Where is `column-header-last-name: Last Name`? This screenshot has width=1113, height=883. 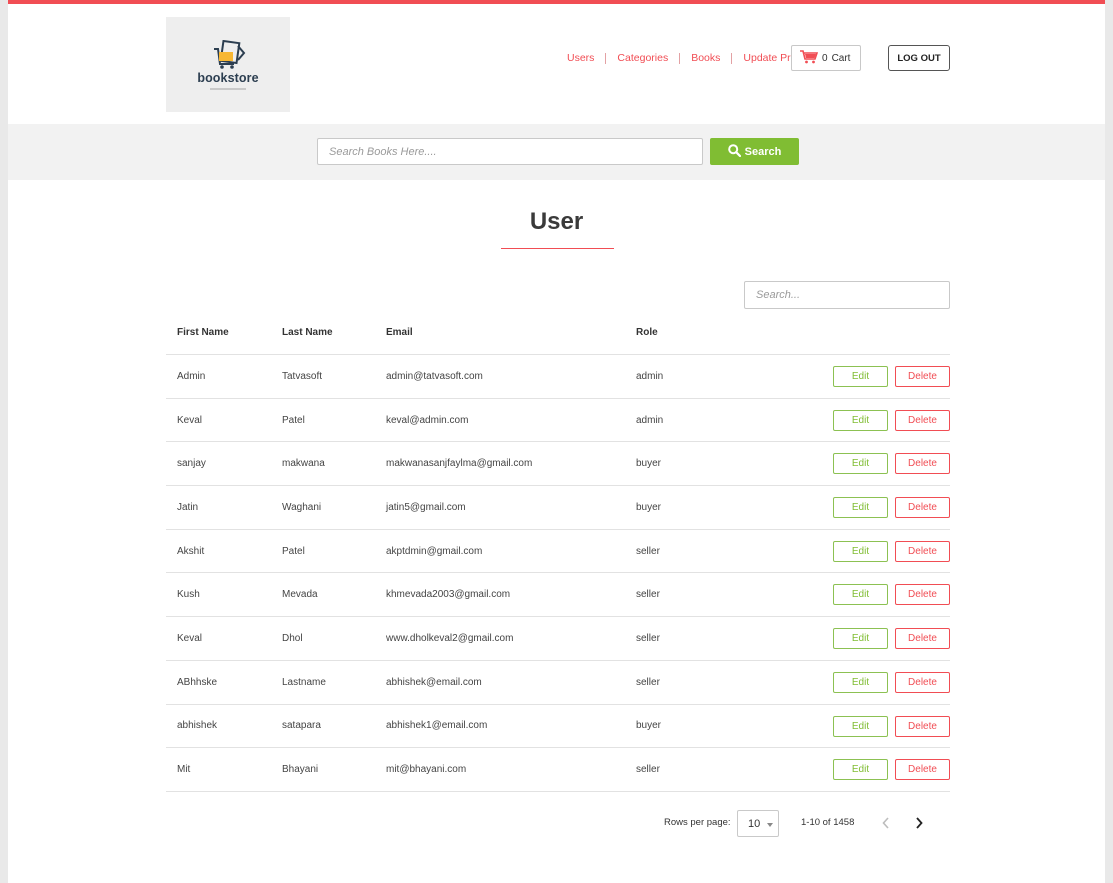 column-header-last-name: Last Name is located at coordinates (307, 332).